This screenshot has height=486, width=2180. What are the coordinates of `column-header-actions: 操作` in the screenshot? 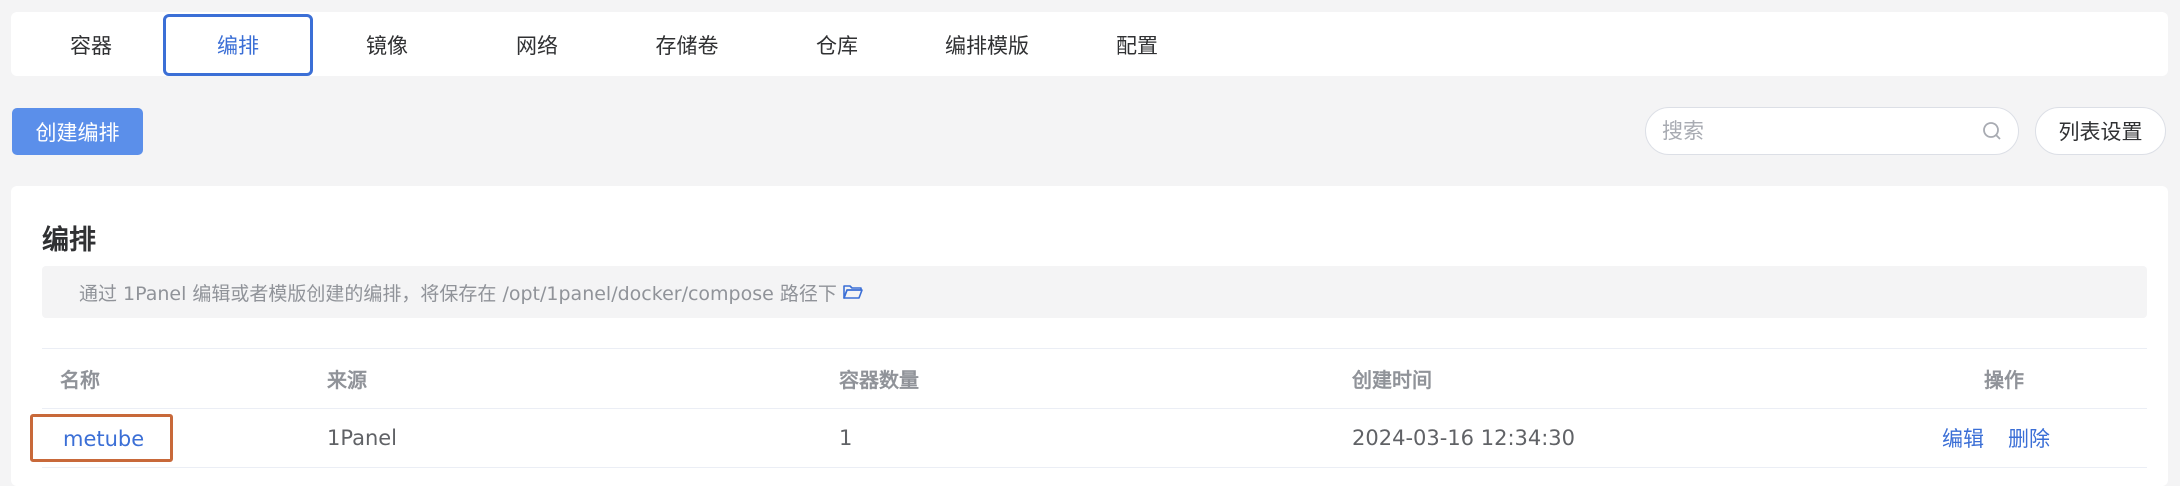 It's located at (2004, 380).